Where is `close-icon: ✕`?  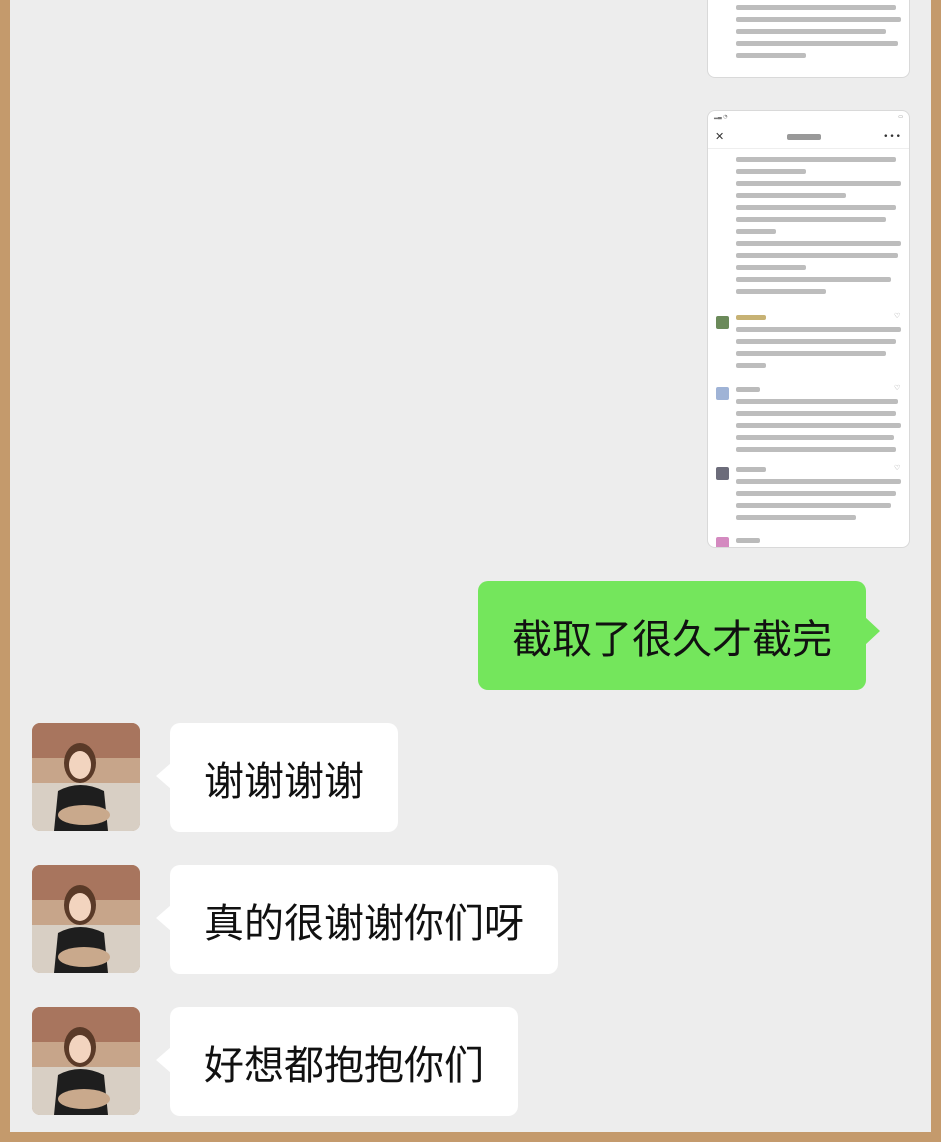 close-icon: ✕ is located at coordinates (720, 136).